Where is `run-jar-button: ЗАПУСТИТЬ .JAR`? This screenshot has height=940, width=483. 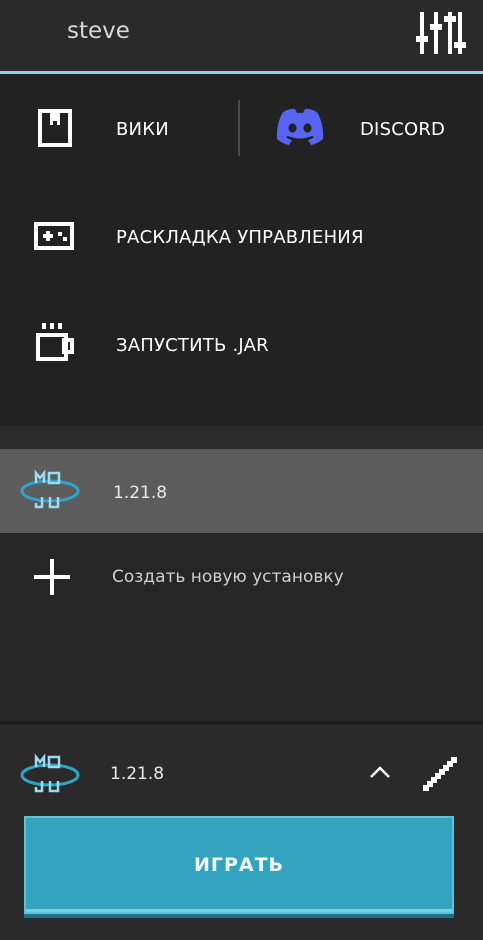
run-jar-button: ЗАПУСТИТЬ .JAR is located at coordinates (241, 344).